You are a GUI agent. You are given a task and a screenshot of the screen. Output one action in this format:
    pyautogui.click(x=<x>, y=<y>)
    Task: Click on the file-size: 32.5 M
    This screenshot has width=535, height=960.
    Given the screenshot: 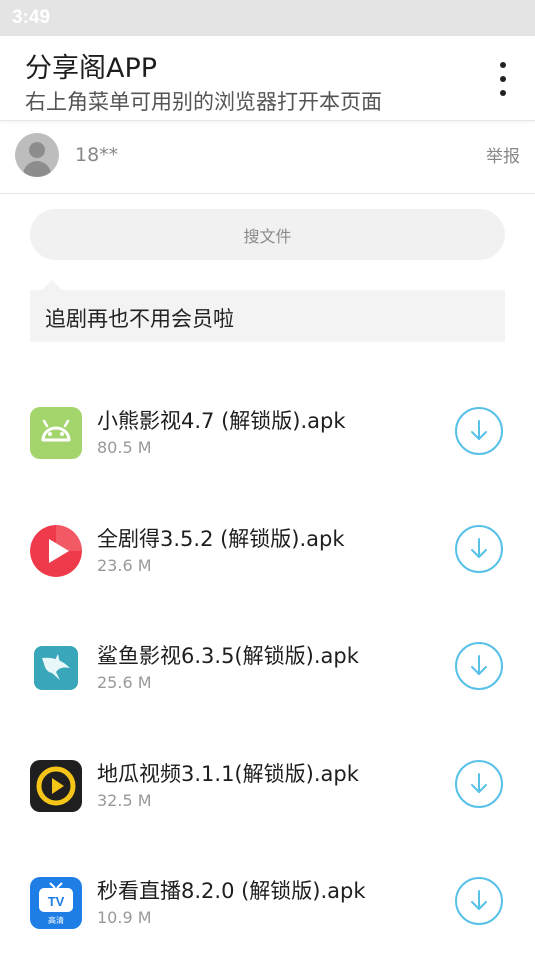 What is the action you would take?
    pyautogui.click(x=124, y=800)
    